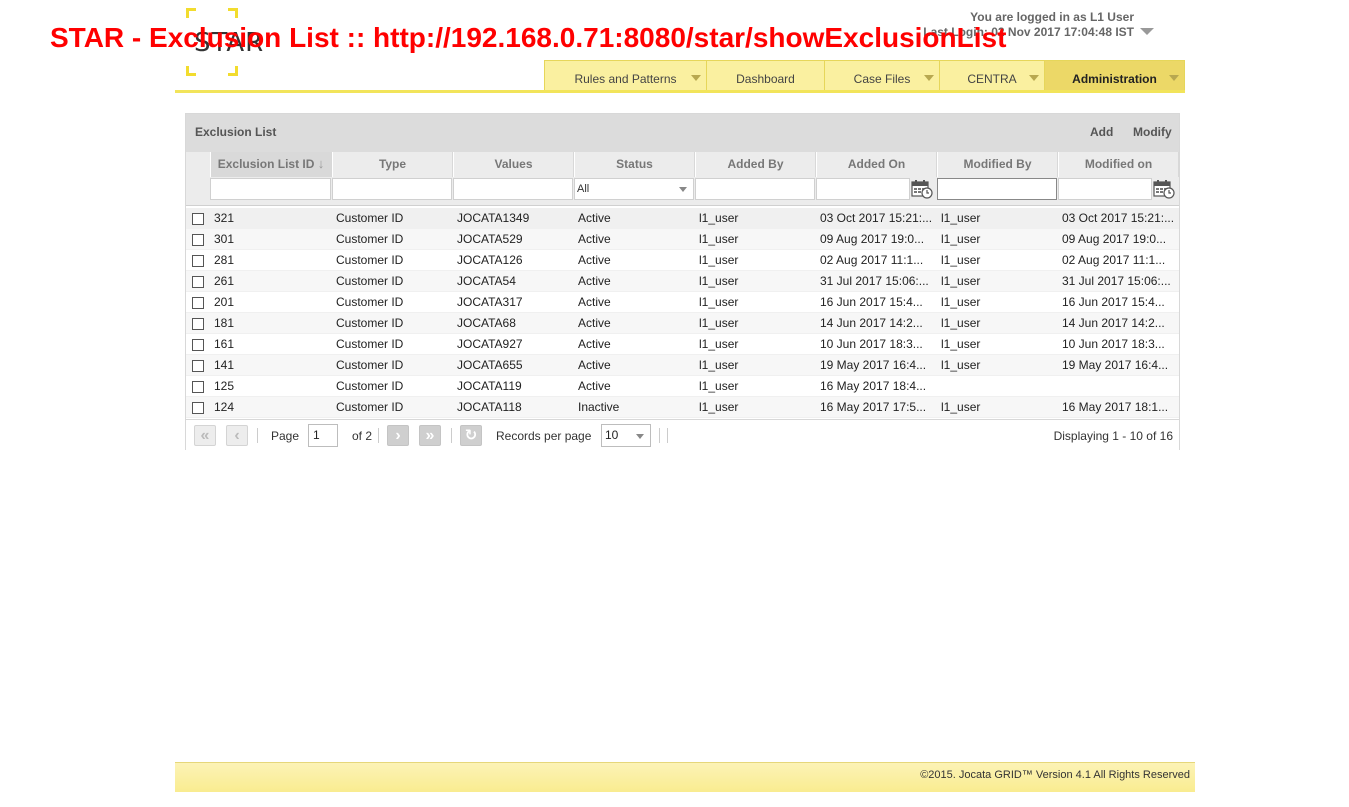  Describe the element at coordinates (513, 164) in the screenshot. I see `column-header-values: Values` at that location.